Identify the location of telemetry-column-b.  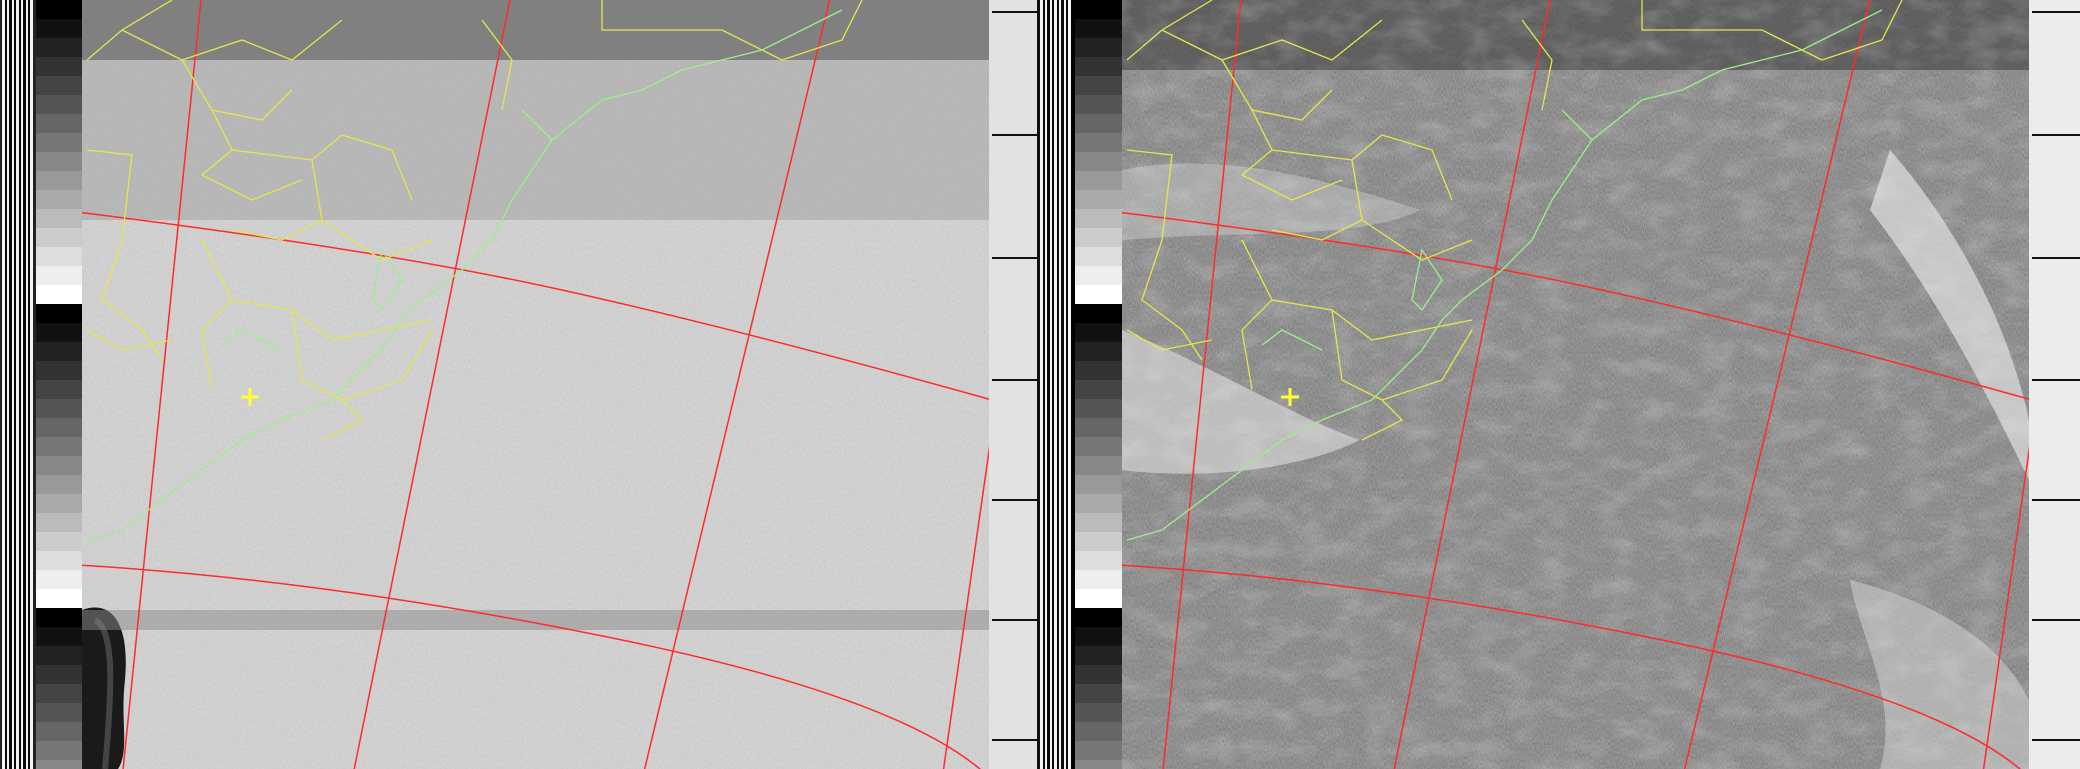
(2054, 384).